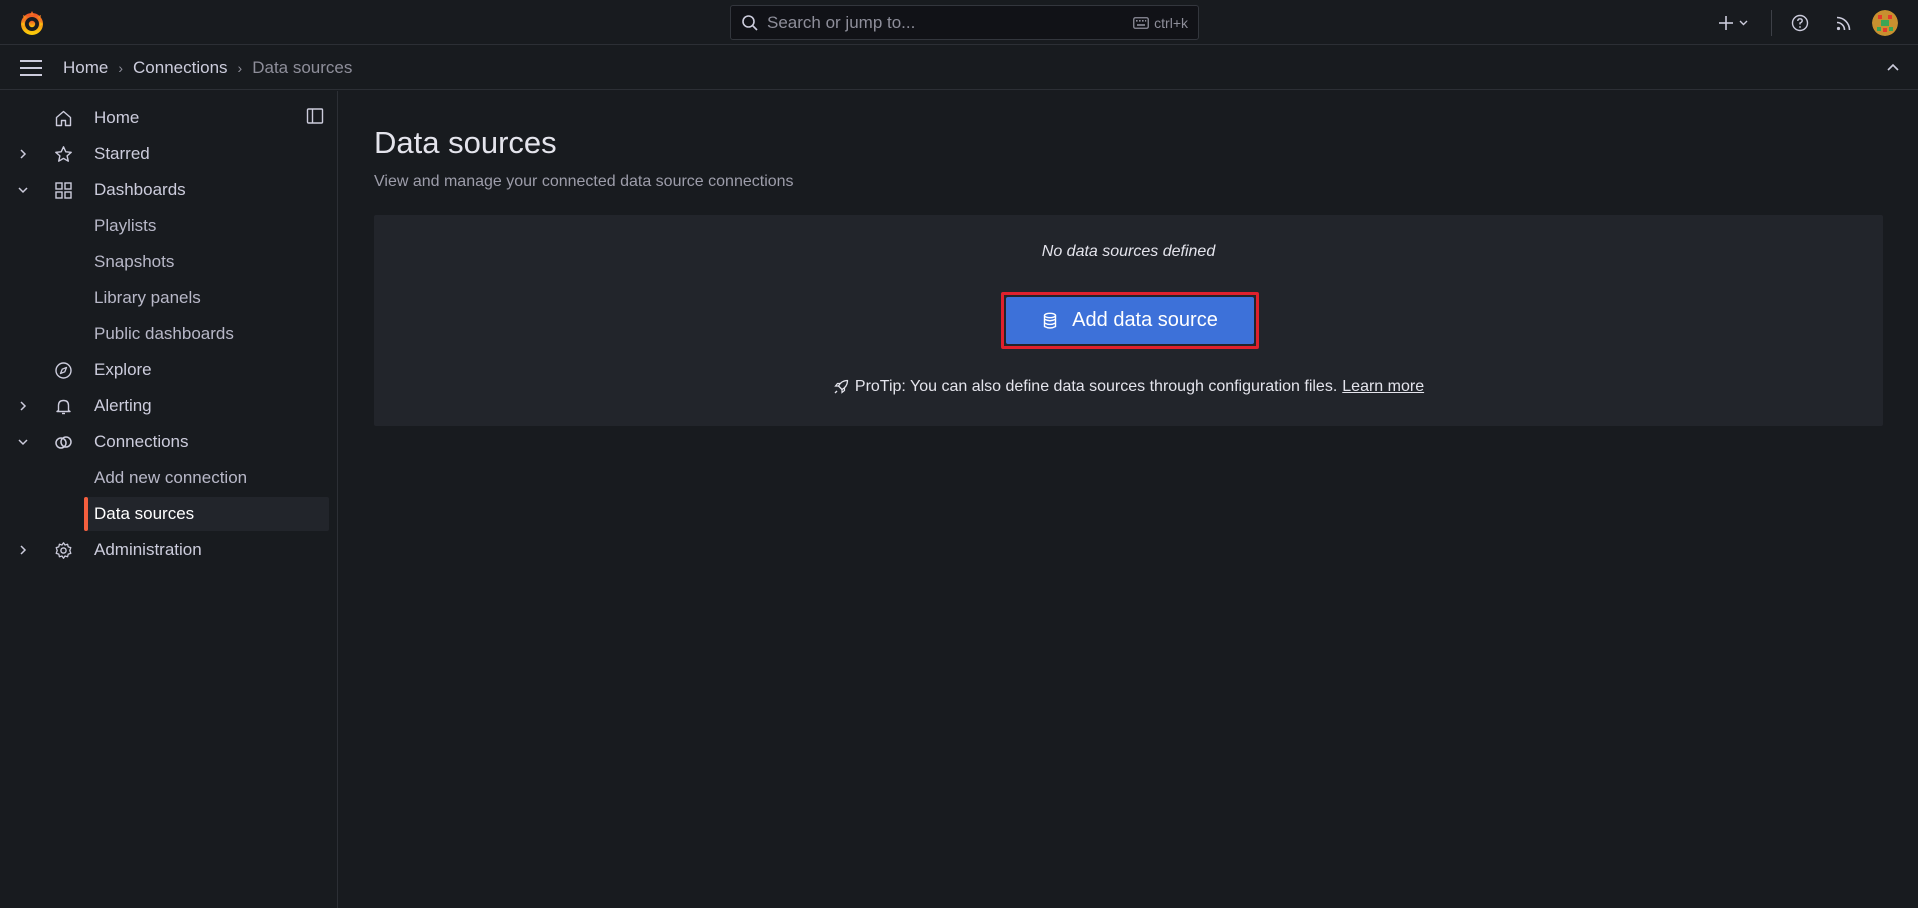 This screenshot has width=1918, height=908. I want to click on toolbar-divider, so click(1771, 22).